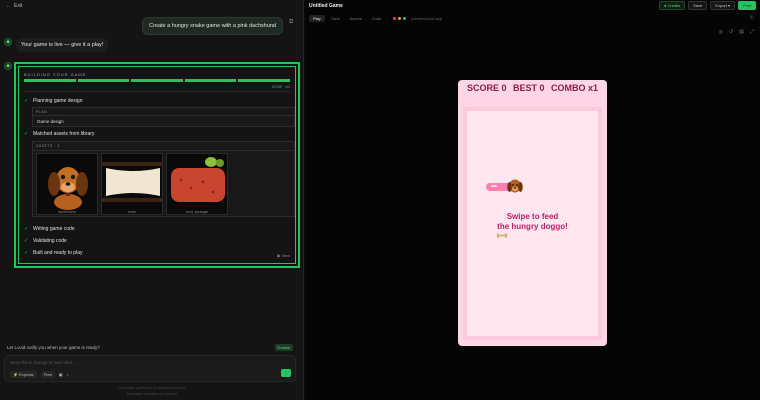  Describe the element at coordinates (68, 374) in the screenshot. I see `mic-icon: ♪` at that location.